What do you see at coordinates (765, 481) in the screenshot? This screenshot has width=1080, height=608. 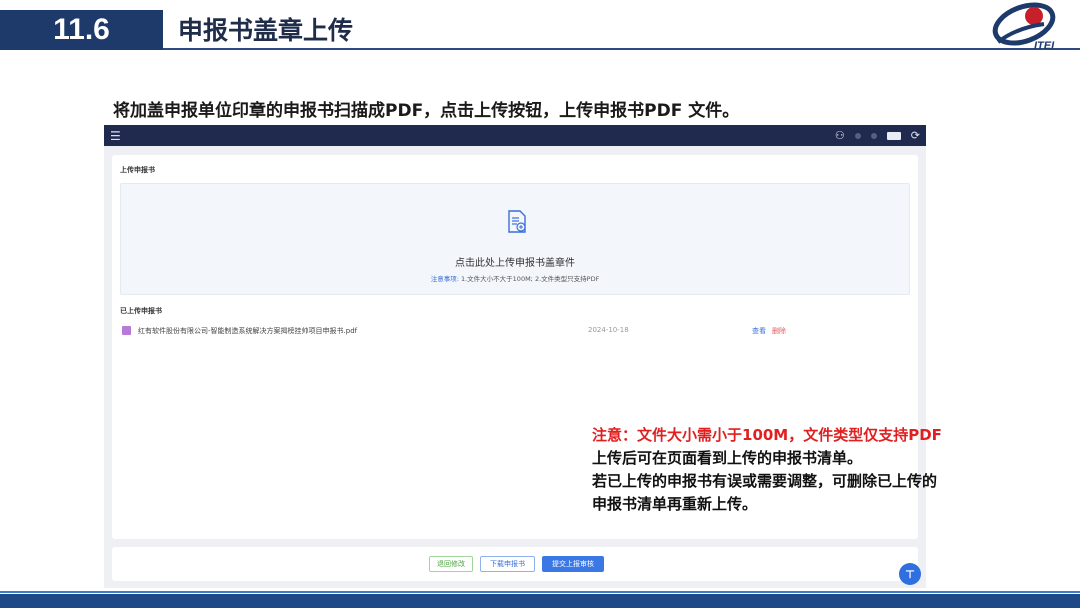 I see `note-line-2: 若已上传的申报书有误或需要调整，可删除已上传的` at bounding box center [765, 481].